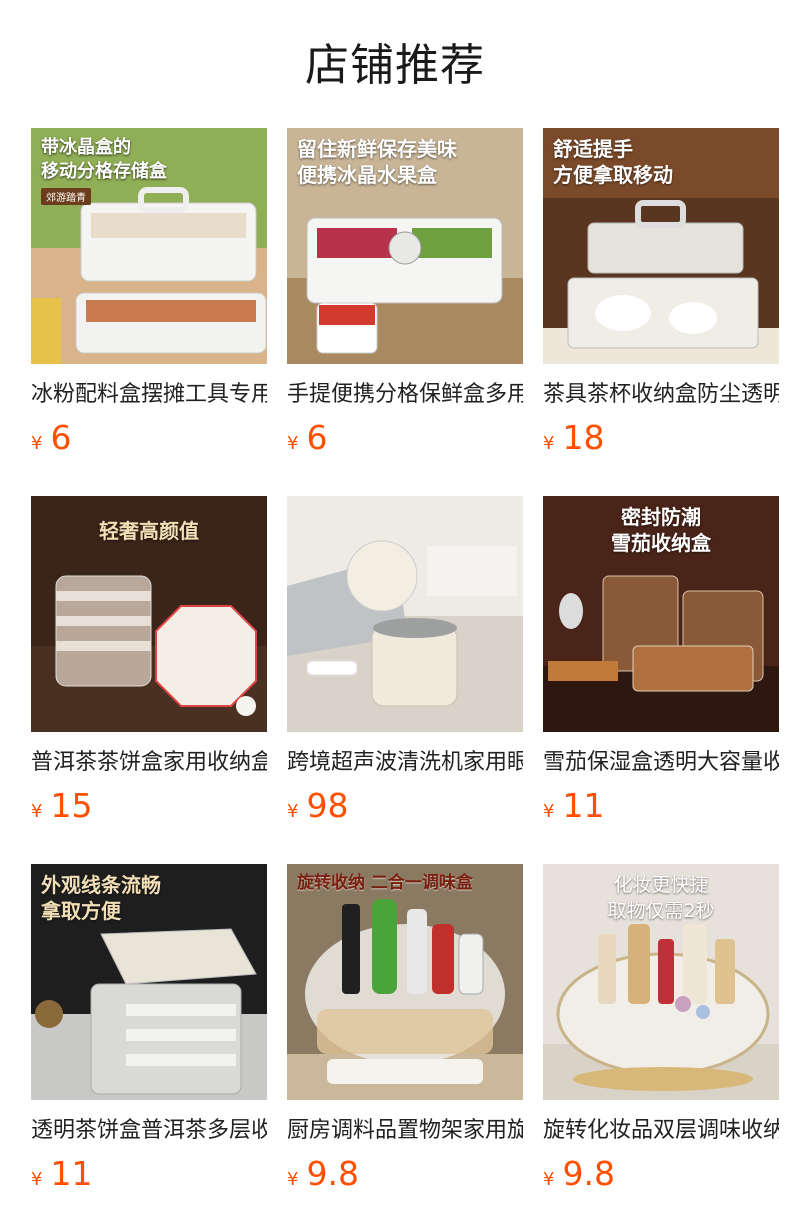 The height and width of the screenshot is (1232, 790). What do you see at coordinates (385, 883) in the screenshot?
I see `product-image-caption: 旋转收纳 二合一调味盒` at bounding box center [385, 883].